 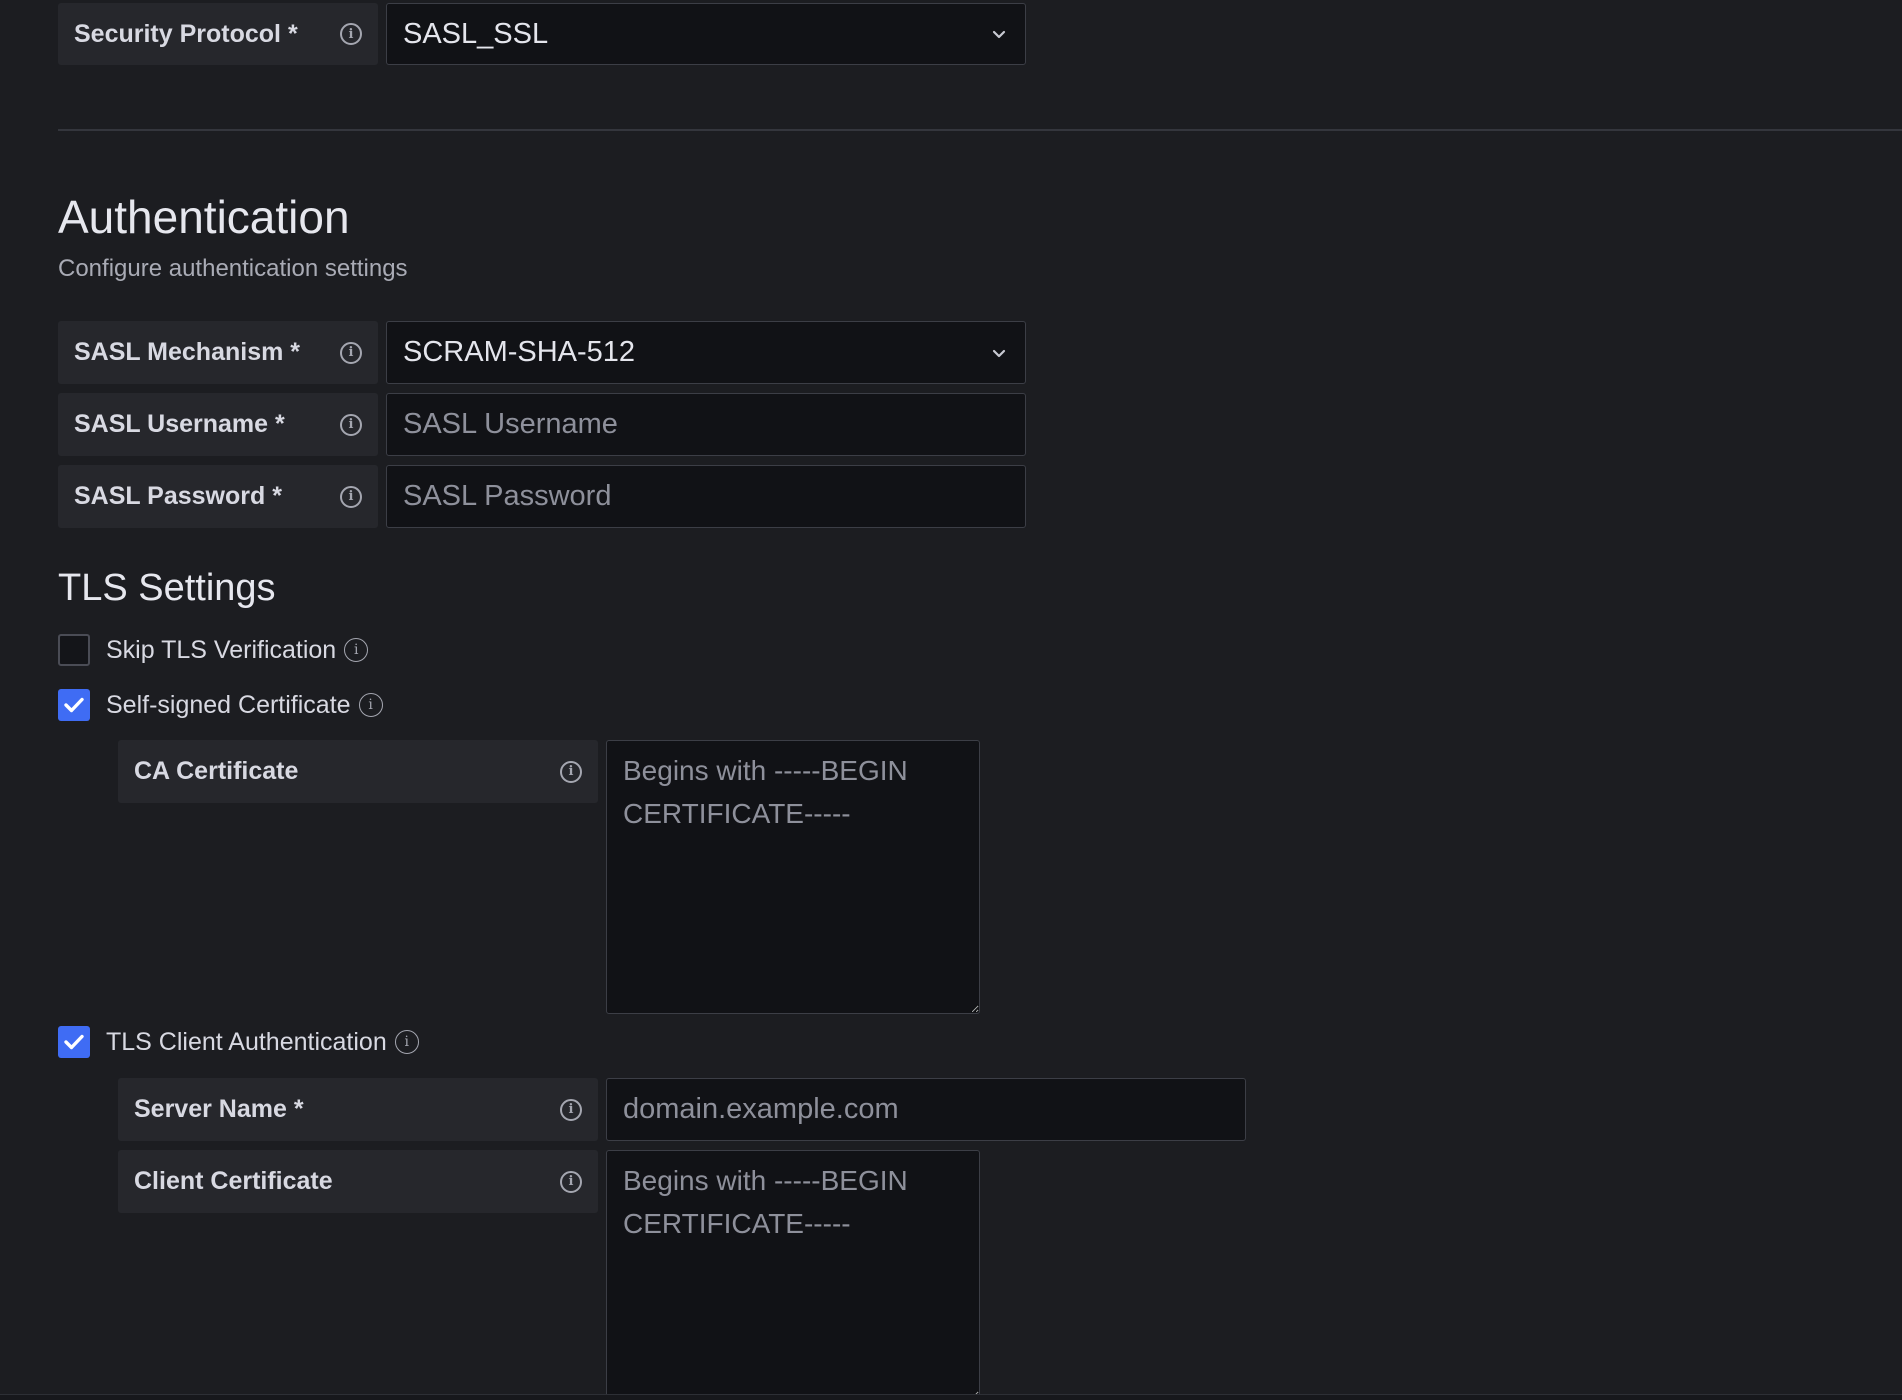 What do you see at coordinates (228, 704) in the screenshot?
I see `self-signed-certificate-label: Self-signed Certificate` at bounding box center [228, 704].